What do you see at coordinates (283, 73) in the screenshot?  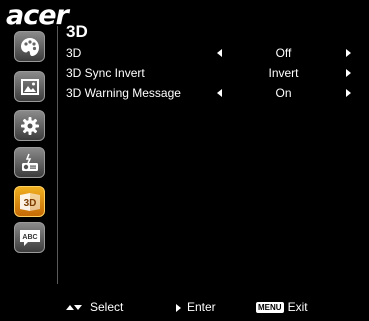 I see `menu-row-value: Invert` at bounding box center [283, 73].